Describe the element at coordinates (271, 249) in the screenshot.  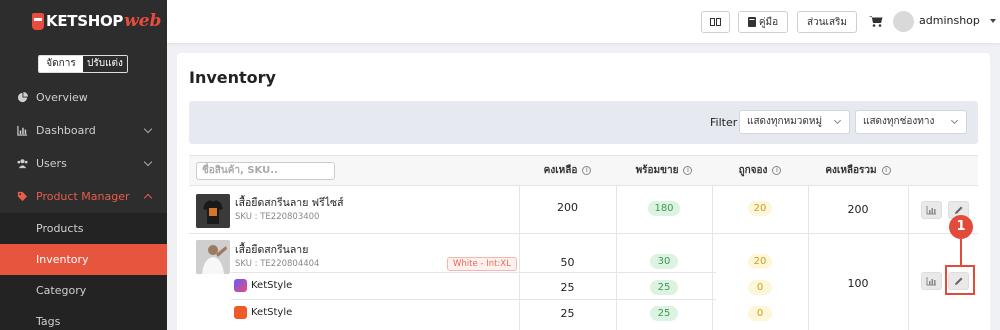
I see `product-name: เสื้อยืดสกรีนลาย` at that location.